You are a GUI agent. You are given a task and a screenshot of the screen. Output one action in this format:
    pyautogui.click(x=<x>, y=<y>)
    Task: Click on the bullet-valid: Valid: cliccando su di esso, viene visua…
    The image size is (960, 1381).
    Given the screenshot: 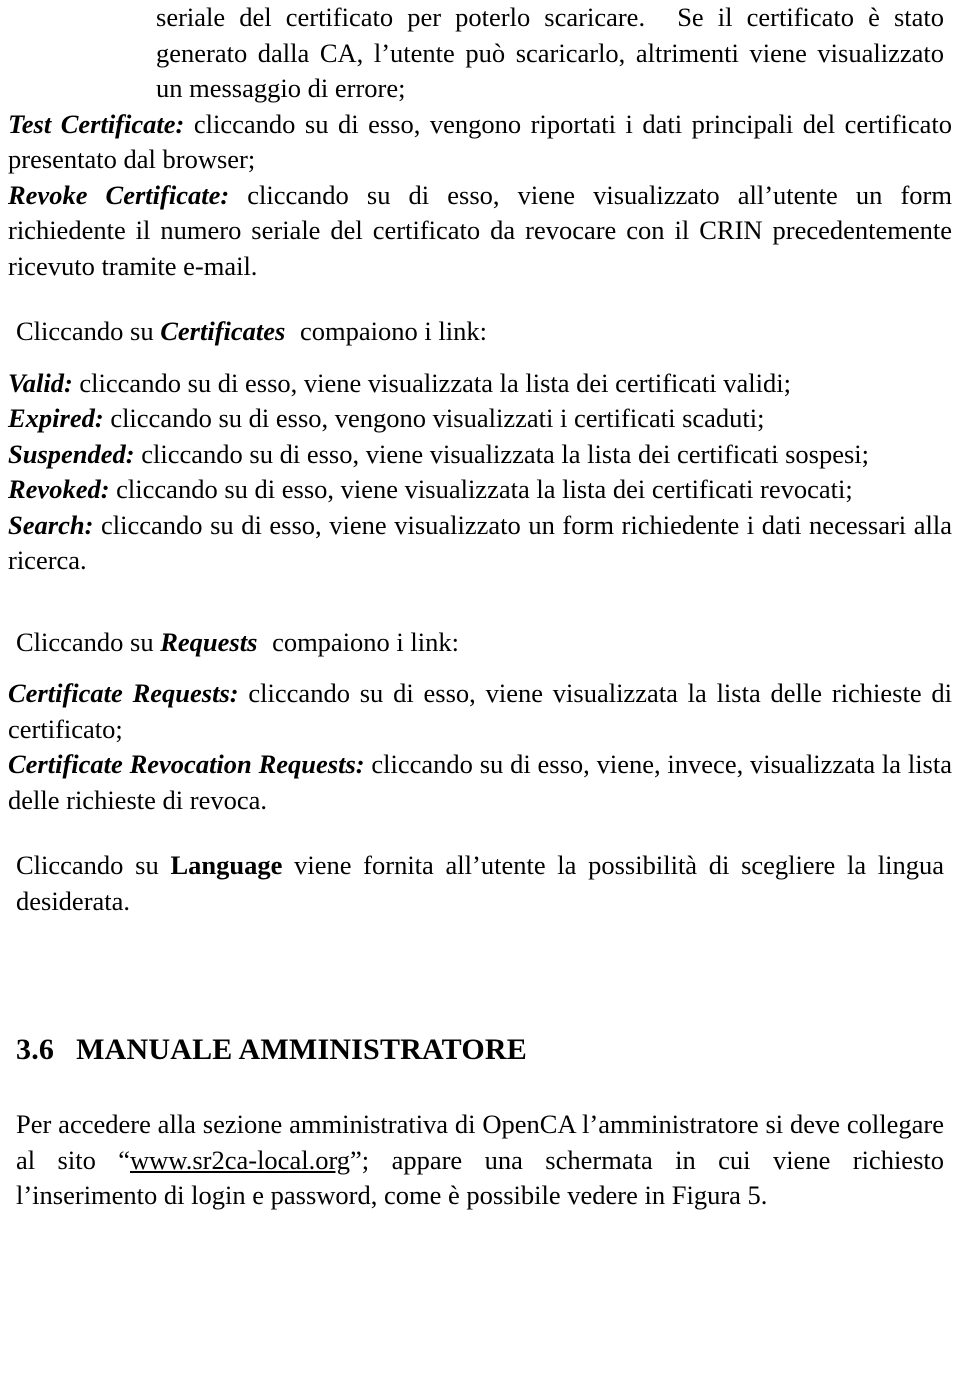 What is the action you would take?
    pyautogui.click(x=480, y=384)
    